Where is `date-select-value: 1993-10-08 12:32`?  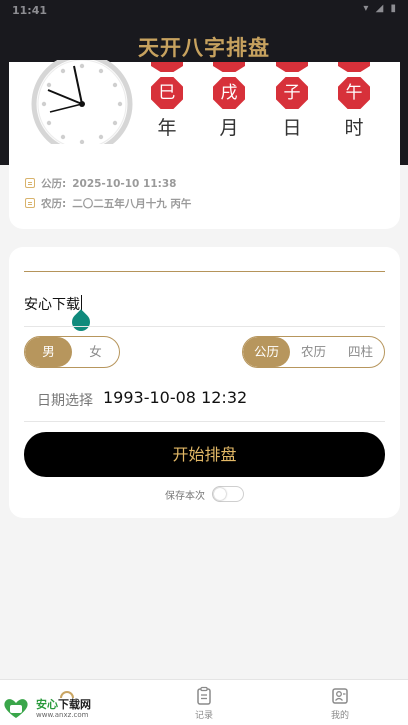
date-select-value: 1993-10-08 12:32 is located at coordinates (175, 397).